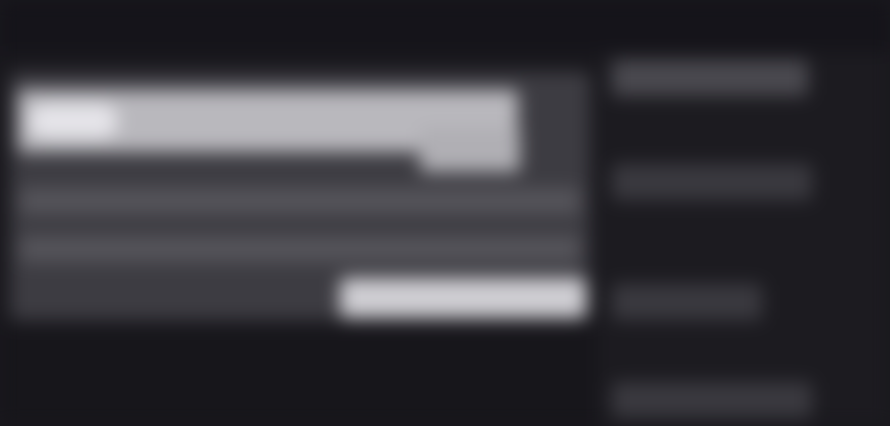 The width and height of the screenshot is (890, 426). Describe the element at coordinates (463, 298) in the screenshot. I see `action-button` at that location.